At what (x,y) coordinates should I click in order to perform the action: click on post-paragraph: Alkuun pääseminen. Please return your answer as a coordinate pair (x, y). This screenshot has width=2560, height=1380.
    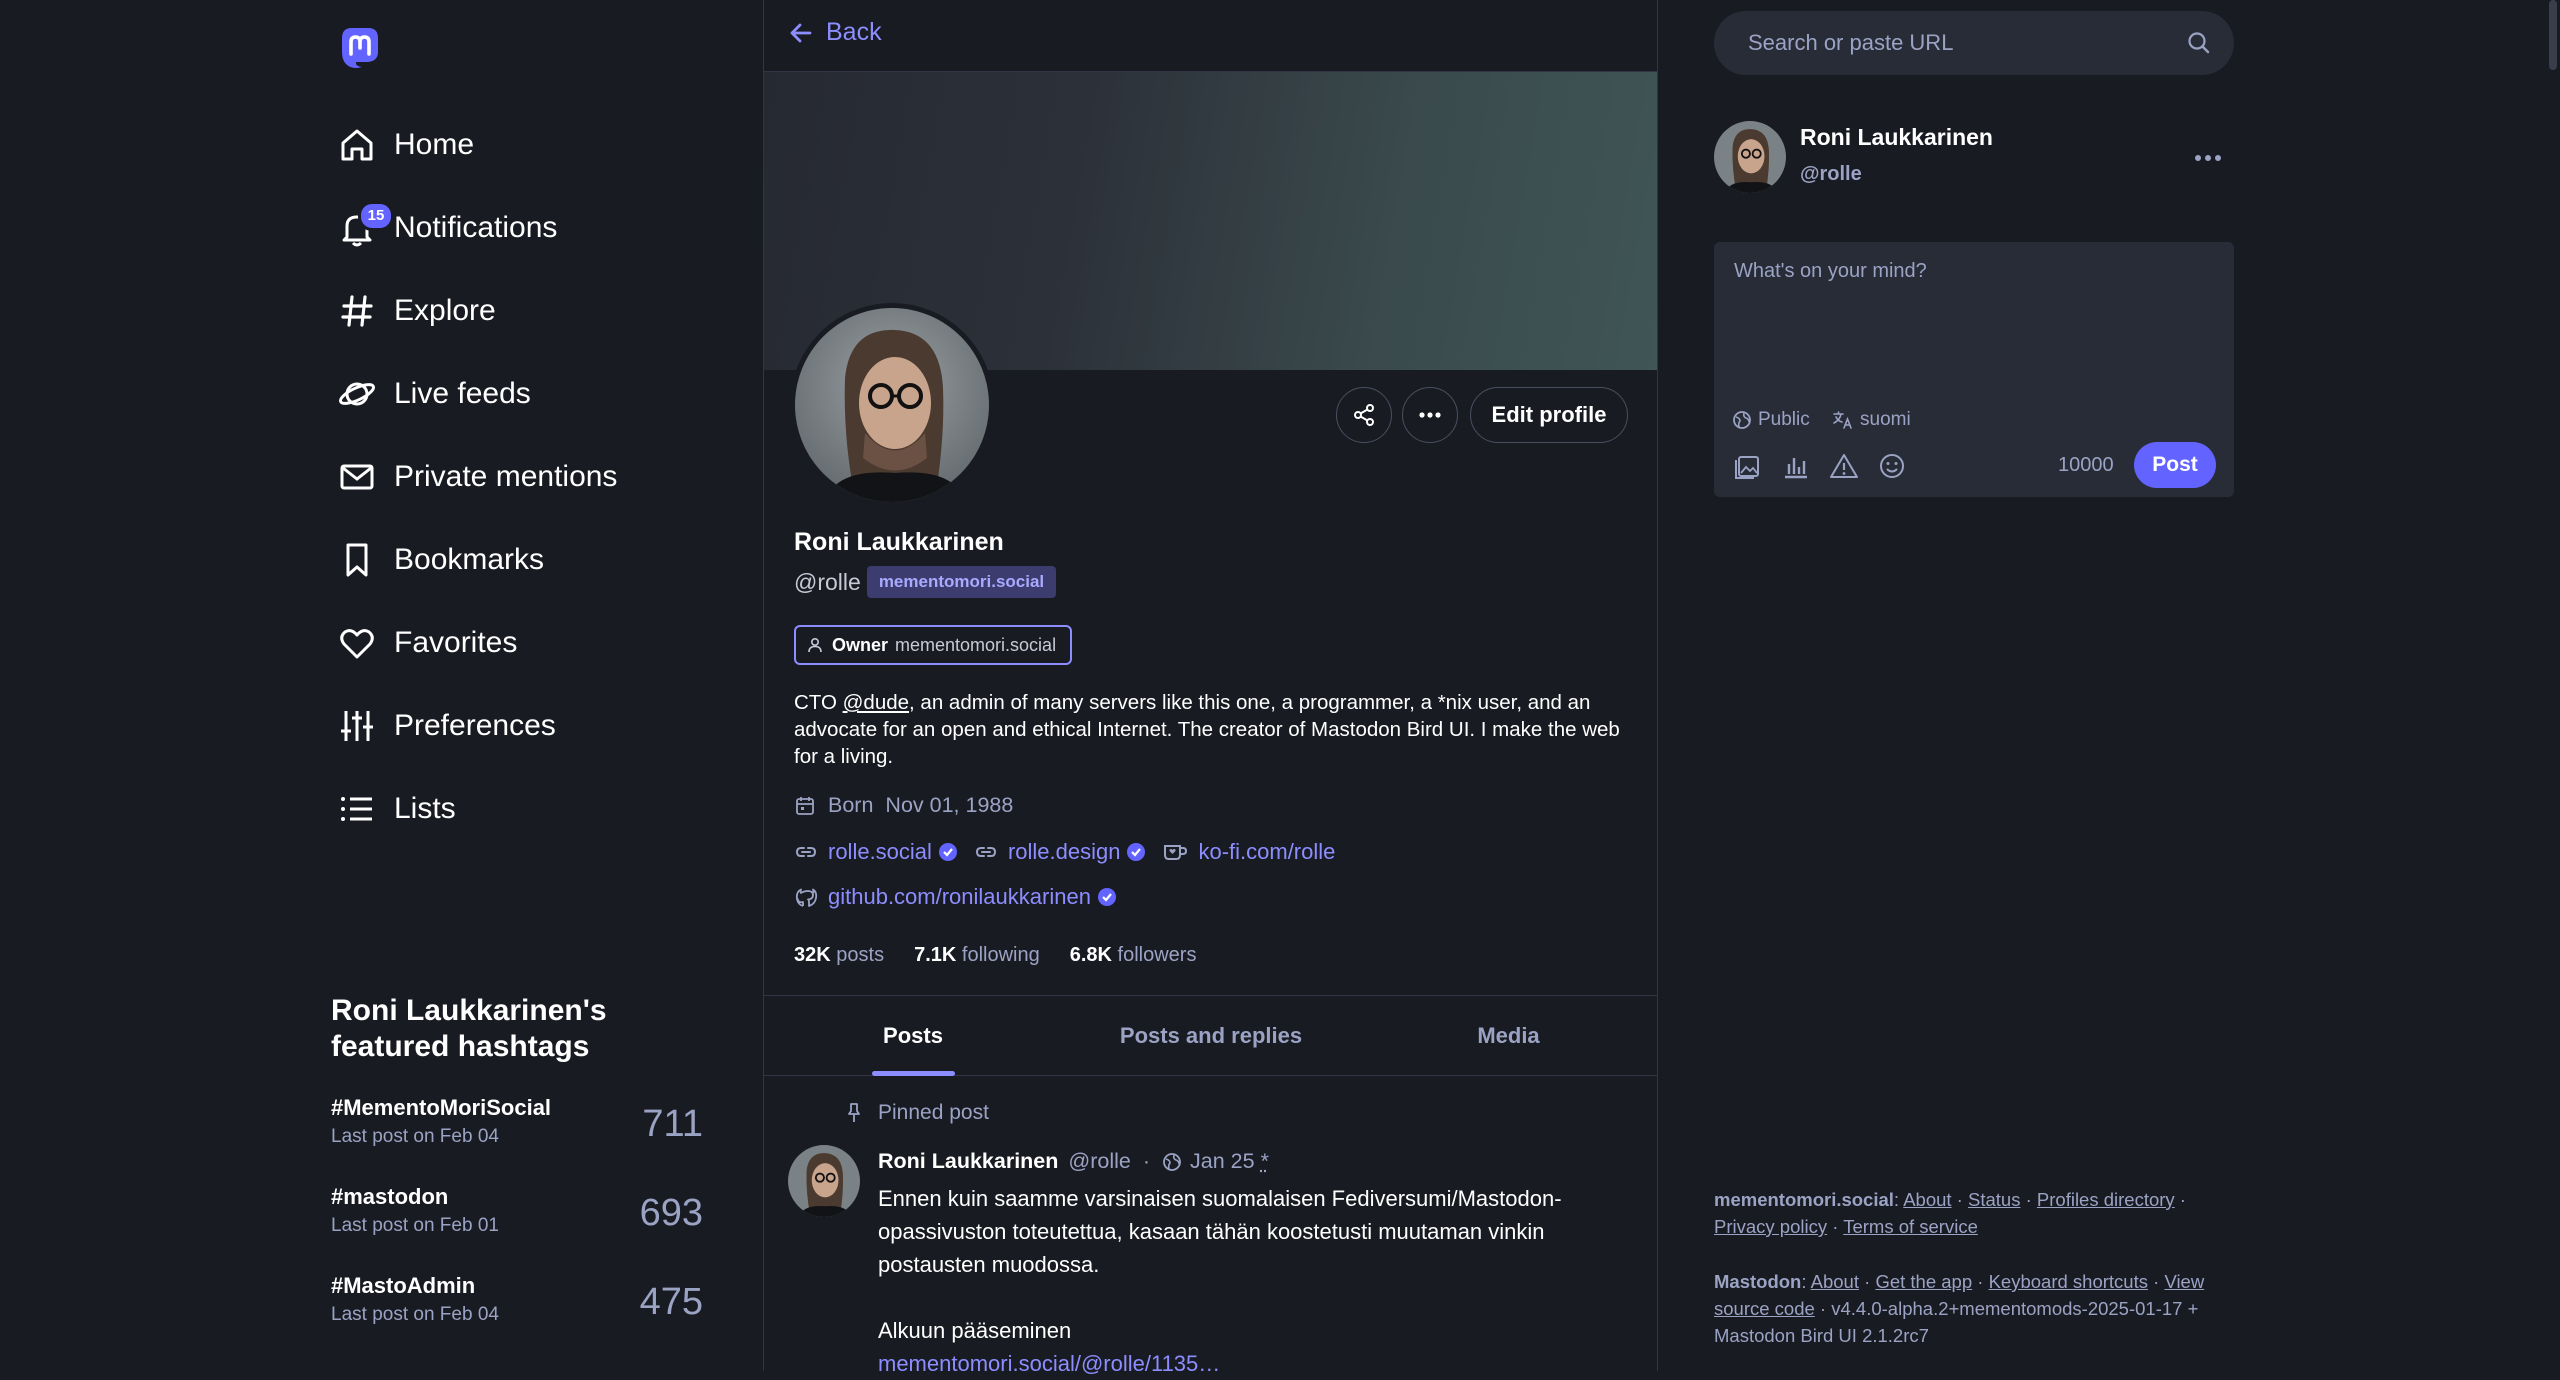
    Looking at the image, I should click on (1238, 1330).